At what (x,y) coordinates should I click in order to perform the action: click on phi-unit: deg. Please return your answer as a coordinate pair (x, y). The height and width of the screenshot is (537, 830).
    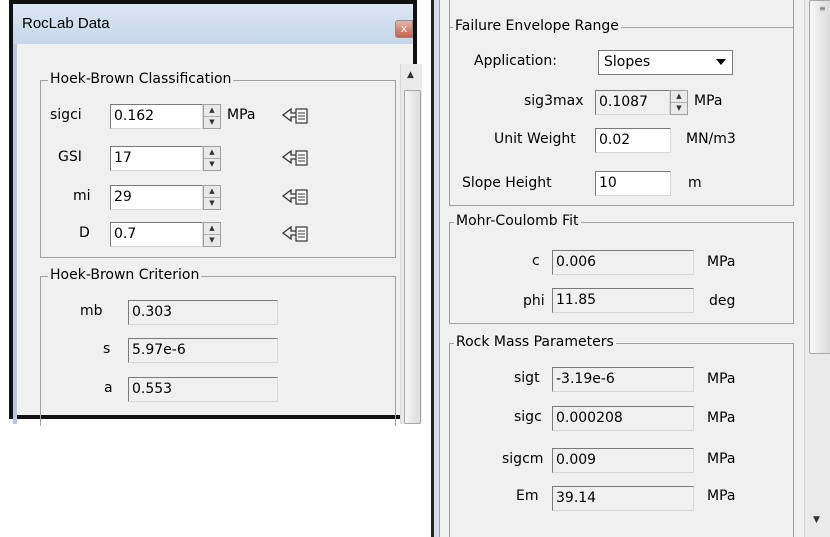
    Looking at the image, I should click on (722, 301).